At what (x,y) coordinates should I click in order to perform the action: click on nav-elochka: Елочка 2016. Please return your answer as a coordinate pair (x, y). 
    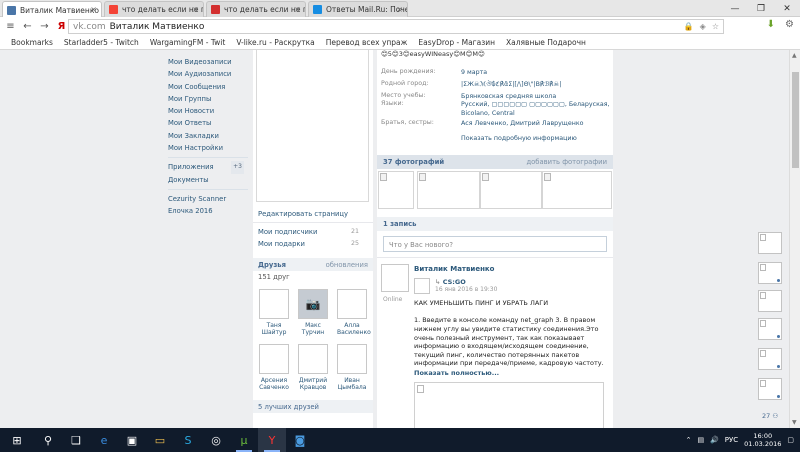
    Looking at the image, I should click on (208, 211).